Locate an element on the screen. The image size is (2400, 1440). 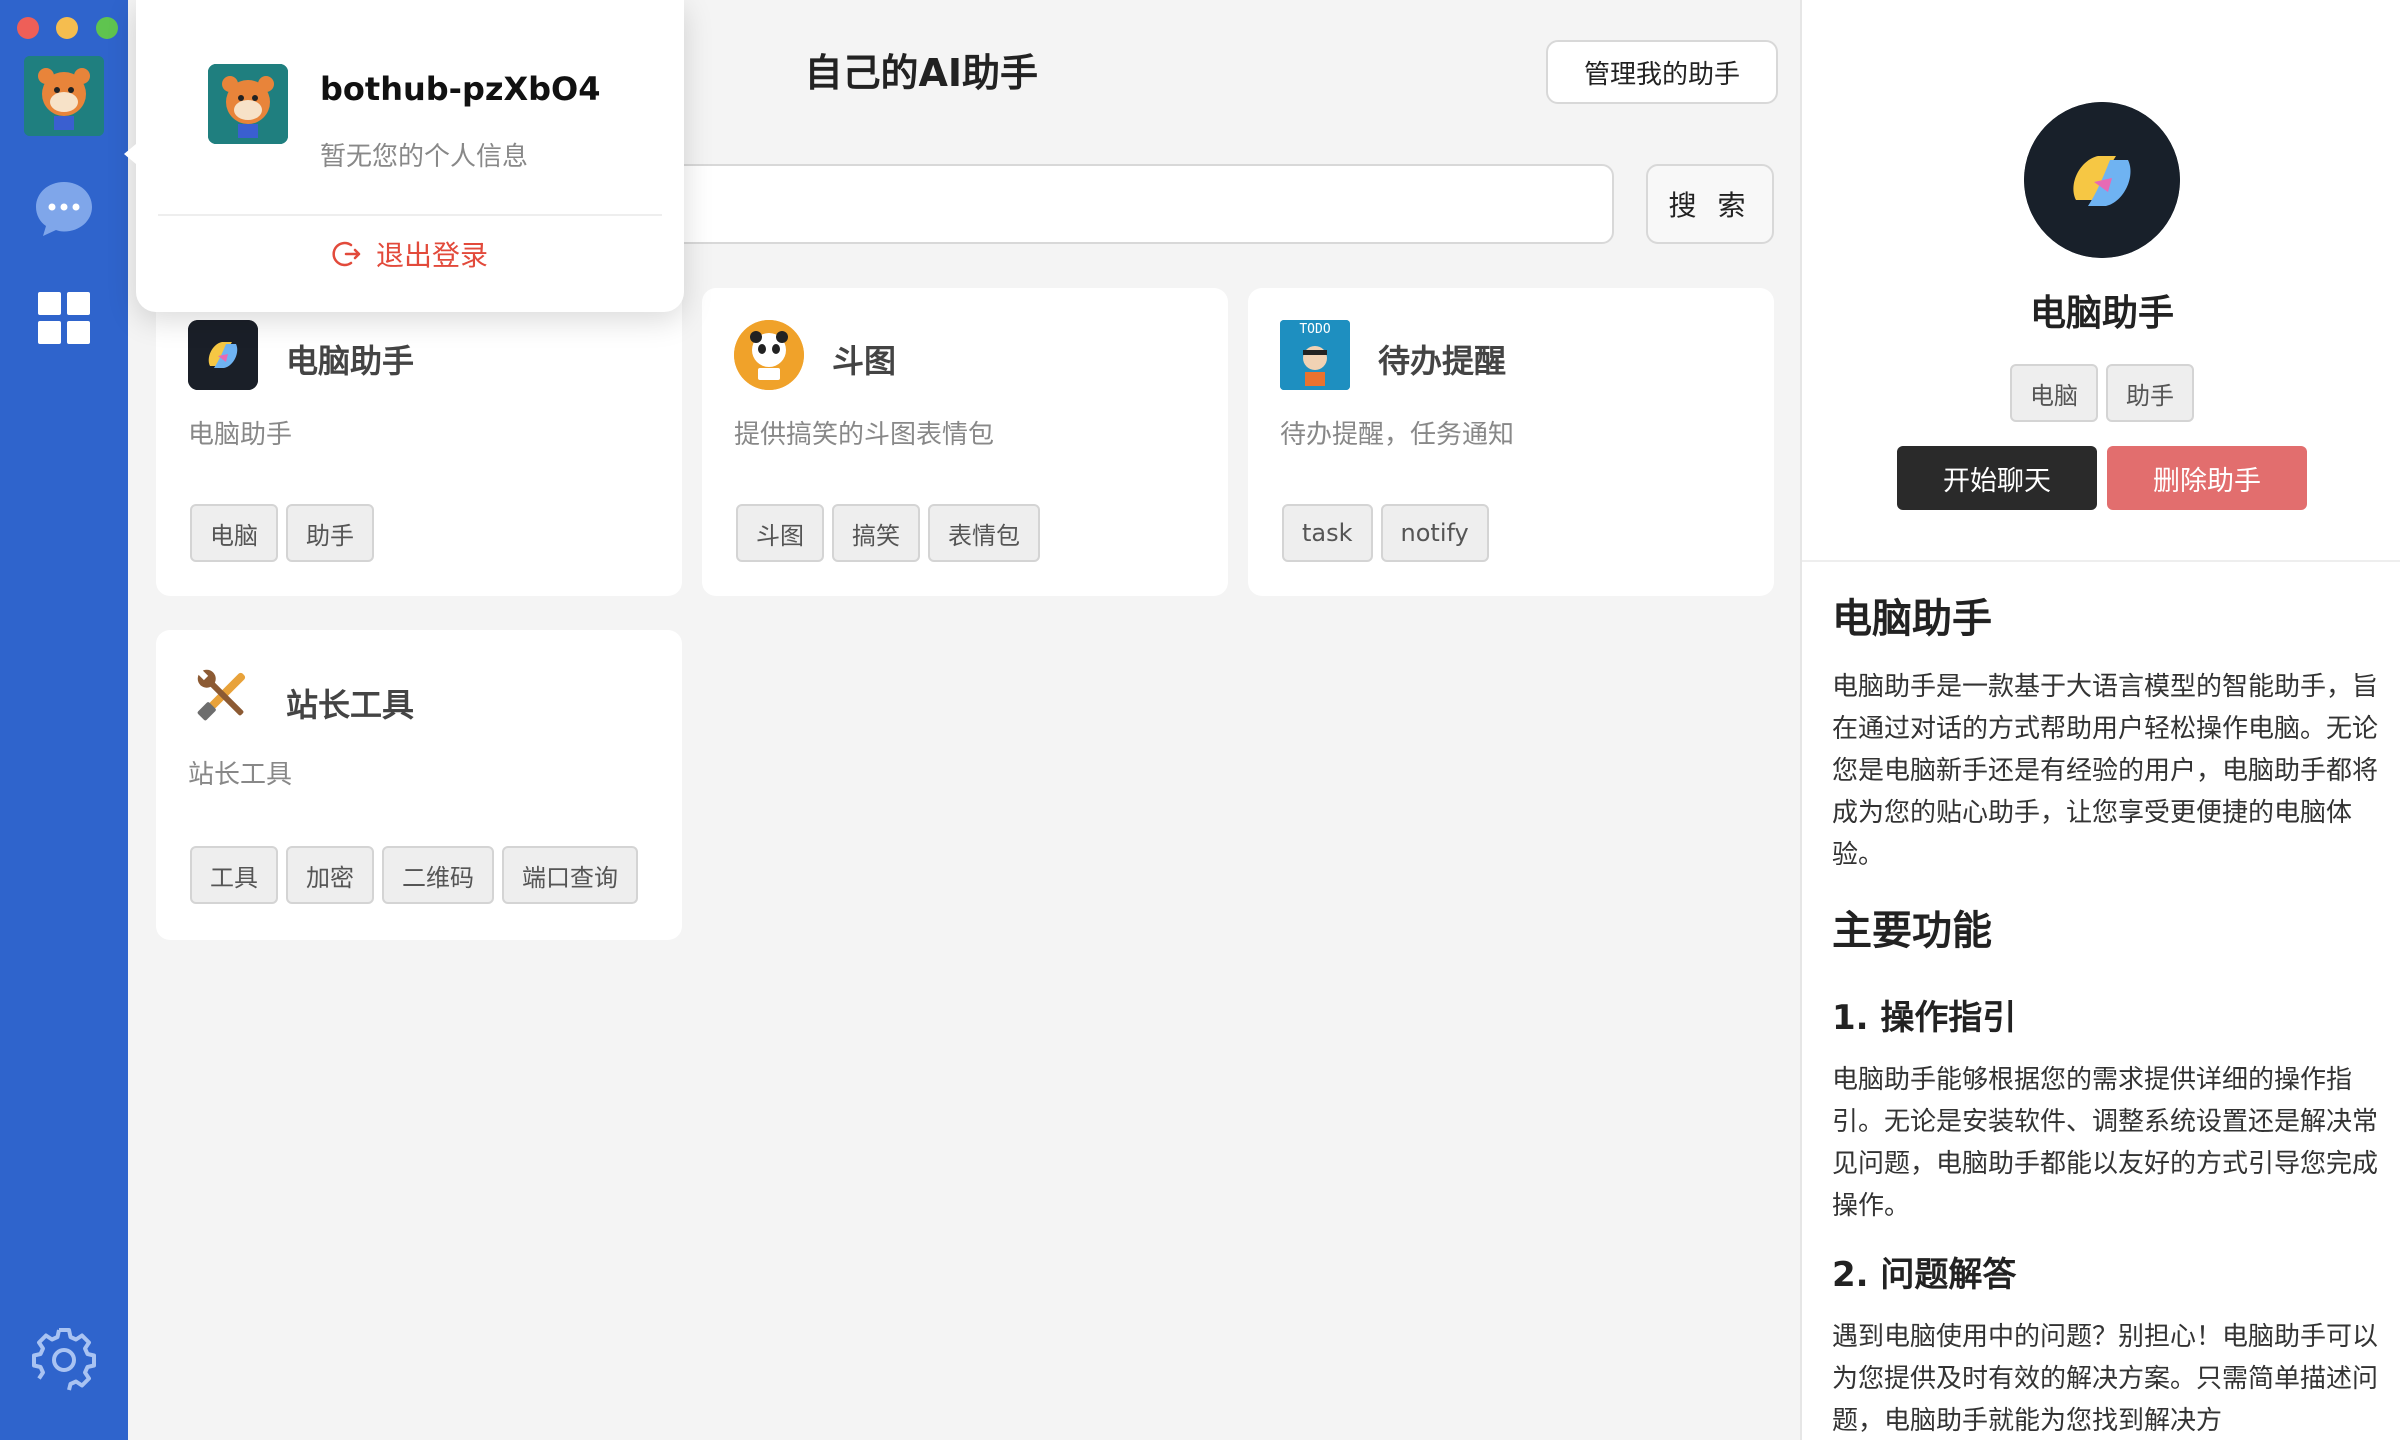
window-maximize-button is located at coordinates (107, 28).